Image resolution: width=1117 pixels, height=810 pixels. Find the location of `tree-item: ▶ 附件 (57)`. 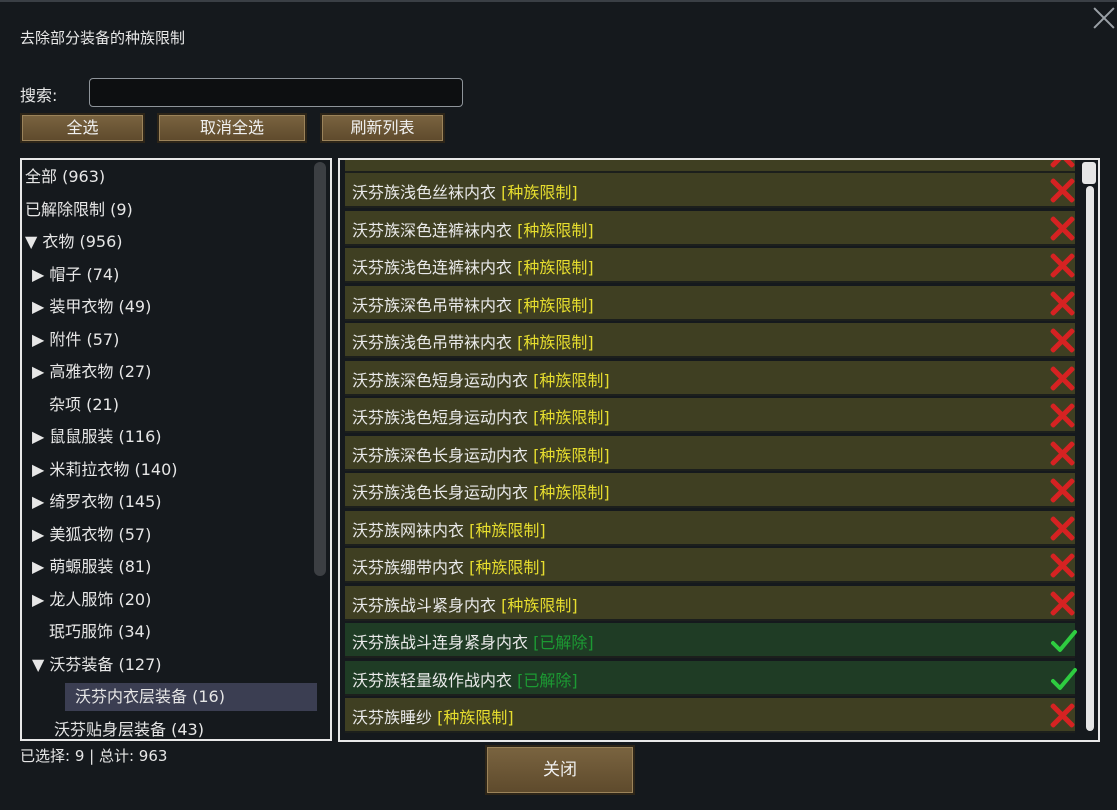

tree-item: ▶ 附件 (57) is located at coordinates (75, 340).